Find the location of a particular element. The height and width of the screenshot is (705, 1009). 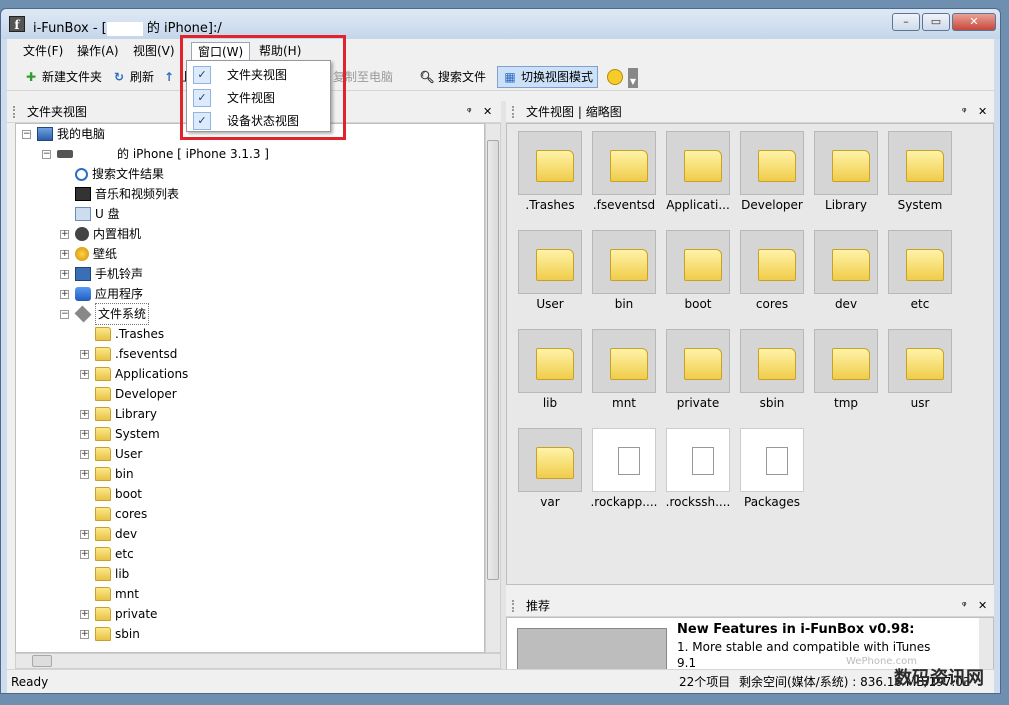

tree-item: + User is located at coordinates (111, 454).